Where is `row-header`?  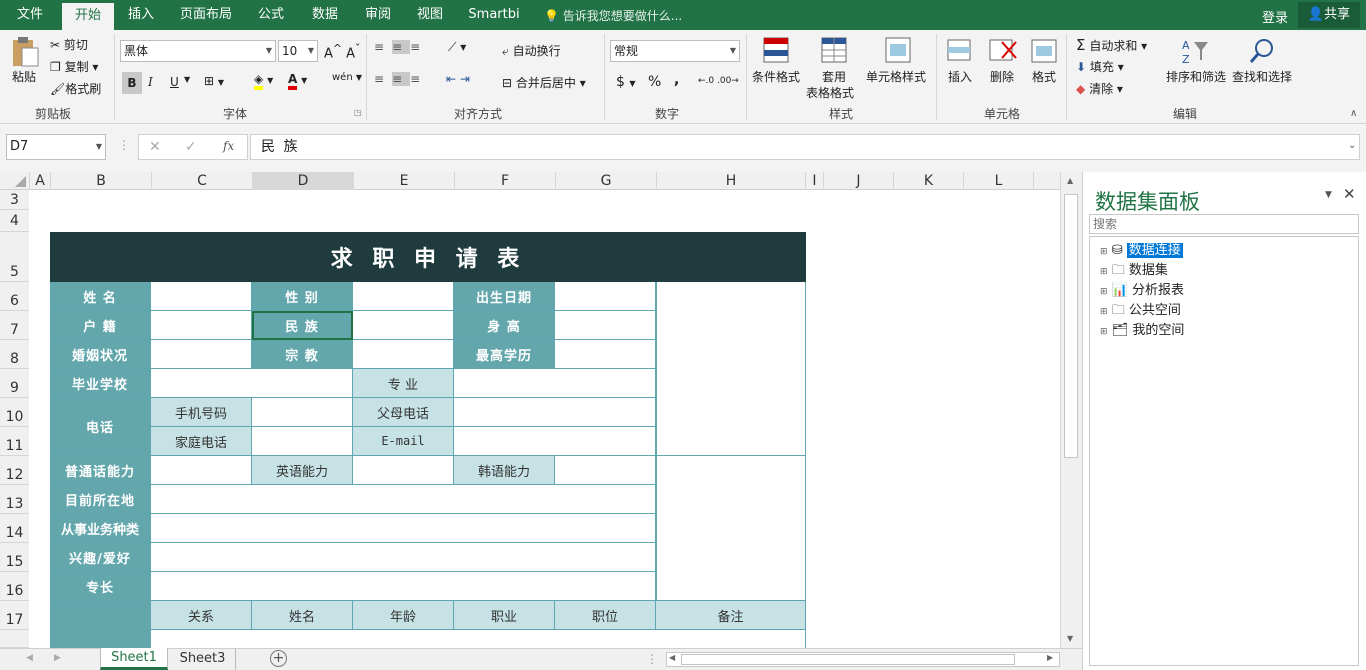
row-header is located at coordinates (14, 639).